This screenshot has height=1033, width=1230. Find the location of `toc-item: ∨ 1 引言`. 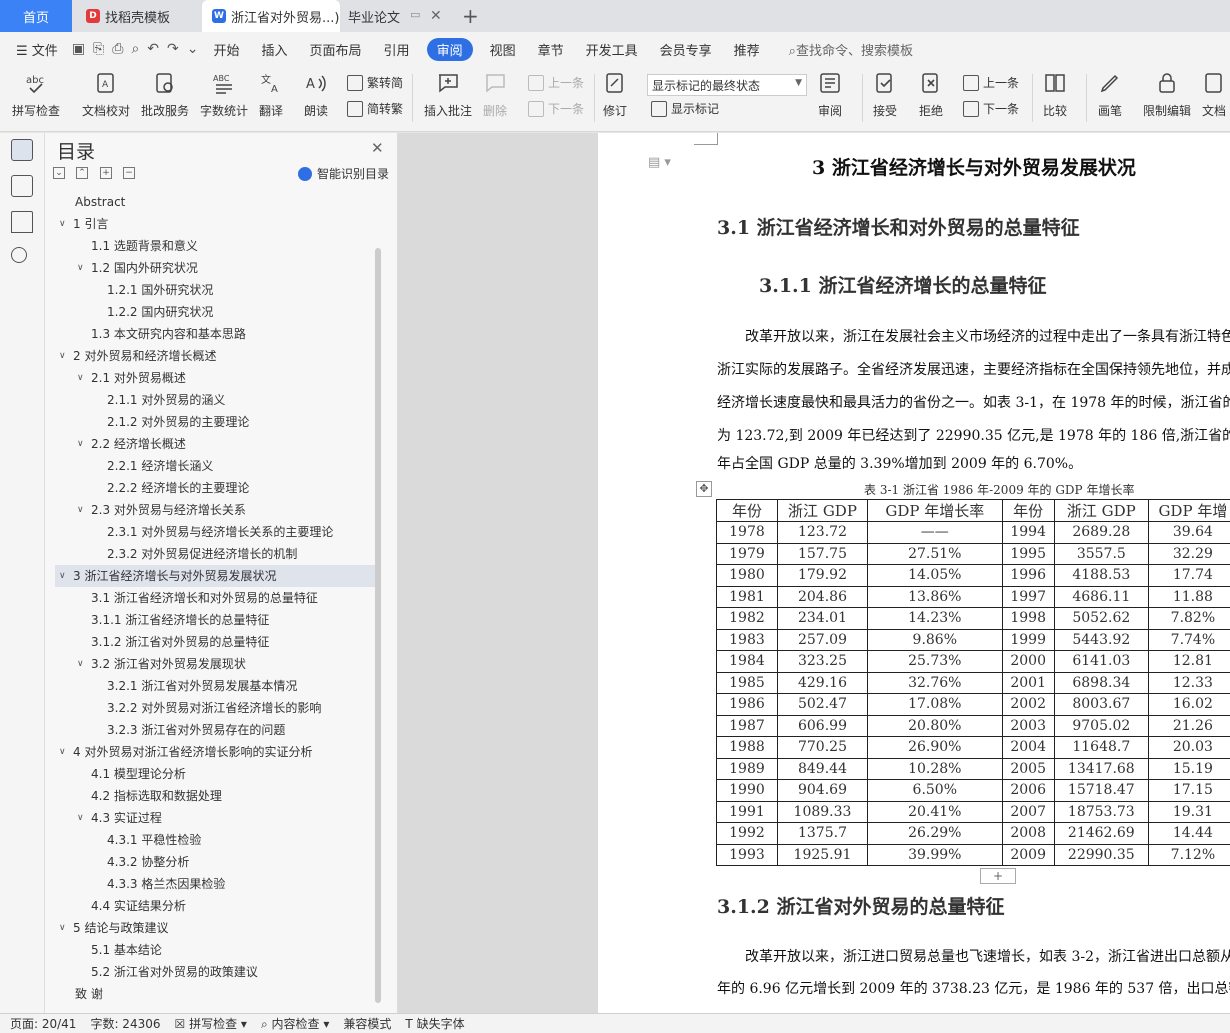

toc-item: ∨ 1 引言 is located at coordinates (215, 224).